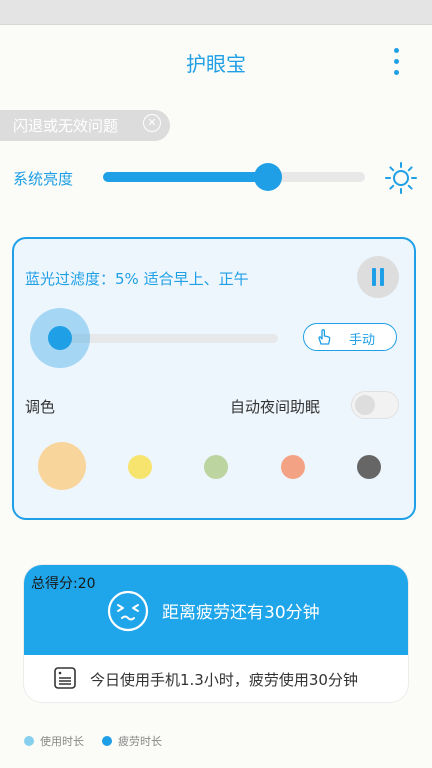 The width and height of the screenshot is (432, 768). I want to click on night-mode-toggle, so click(375, 405).